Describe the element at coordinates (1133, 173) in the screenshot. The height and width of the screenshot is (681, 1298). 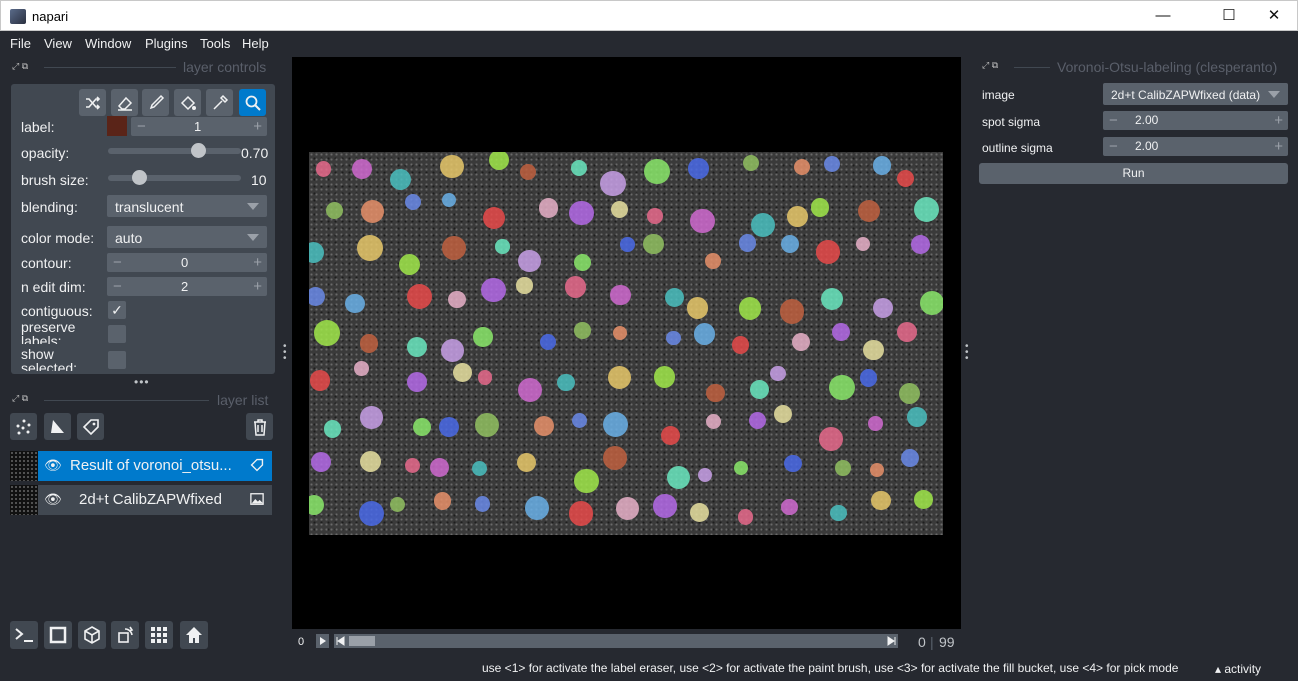
I see `run-button: Run` at that location.